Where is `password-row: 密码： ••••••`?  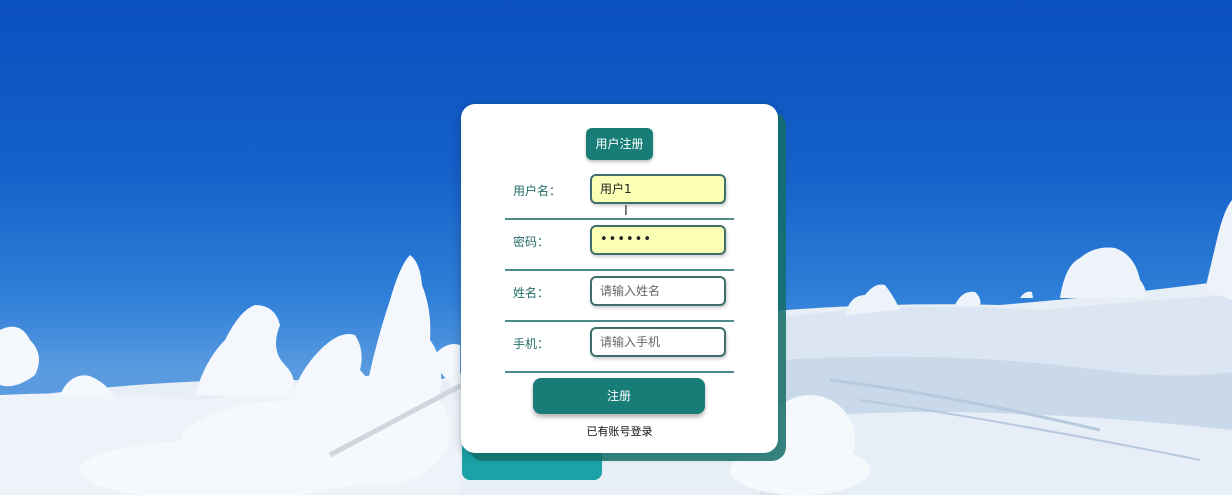
password-row: 密码： •••••• is located at coordinates (619, 245).